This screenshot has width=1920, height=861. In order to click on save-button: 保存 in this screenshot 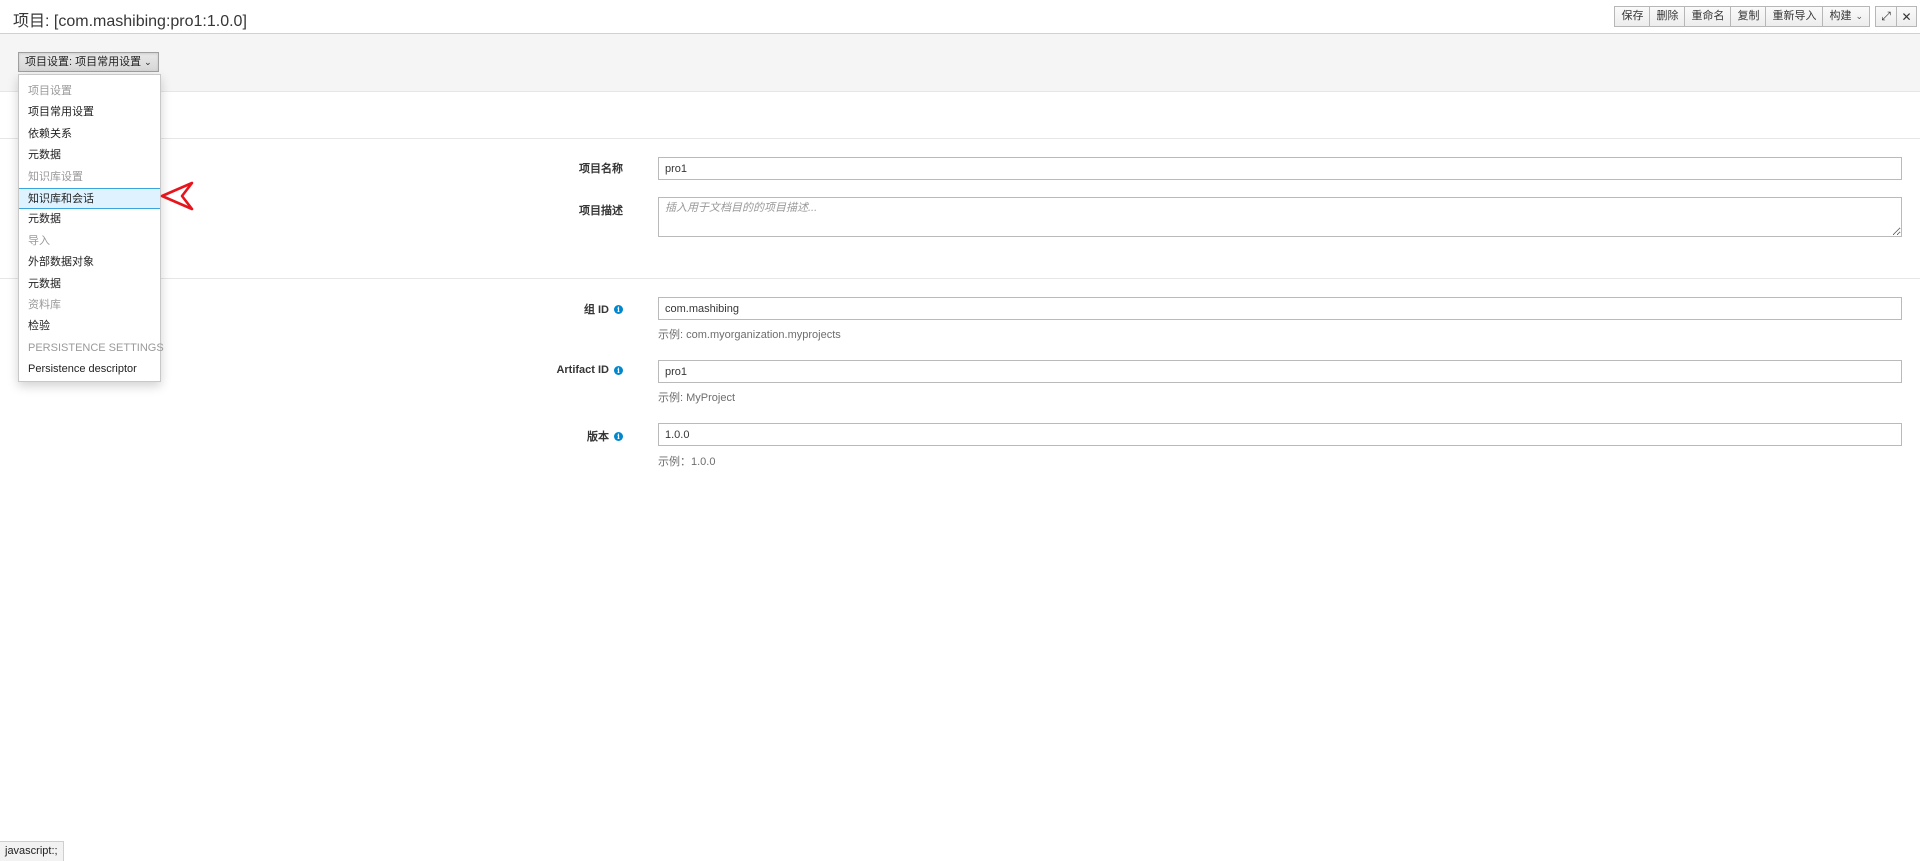, I will do `click(1632, 16)`.